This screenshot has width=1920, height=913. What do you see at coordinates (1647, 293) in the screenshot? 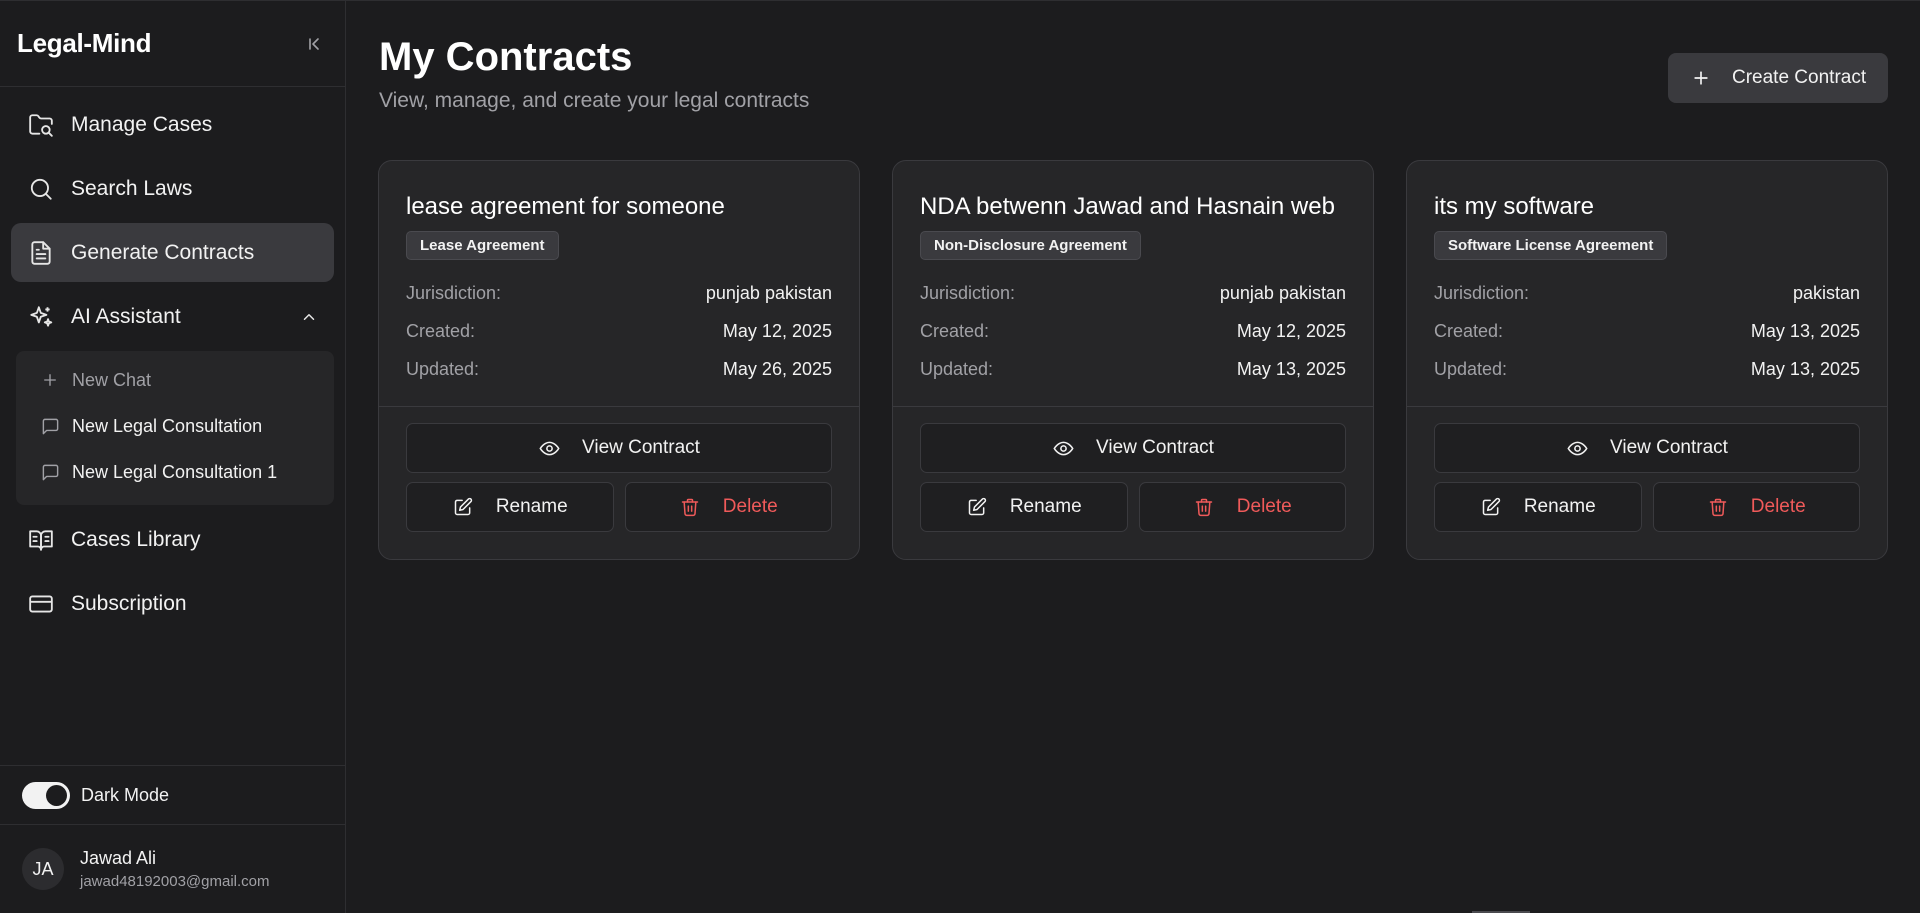
I see `jurisdiction-row: Jurisdiction: pakistan` at bounding box center [1647, 293].